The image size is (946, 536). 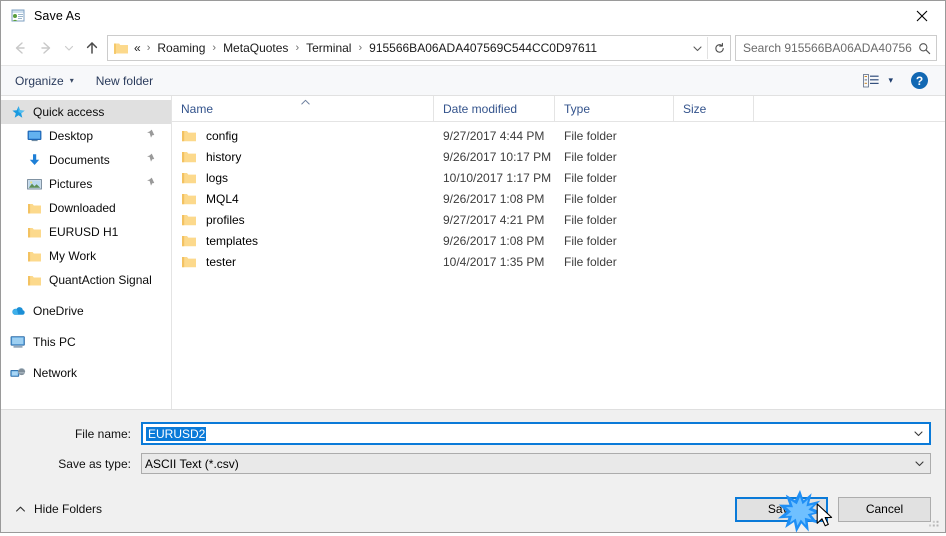 I want to click on sidebar-item-label: Quick access, so click(x=69, y=112).